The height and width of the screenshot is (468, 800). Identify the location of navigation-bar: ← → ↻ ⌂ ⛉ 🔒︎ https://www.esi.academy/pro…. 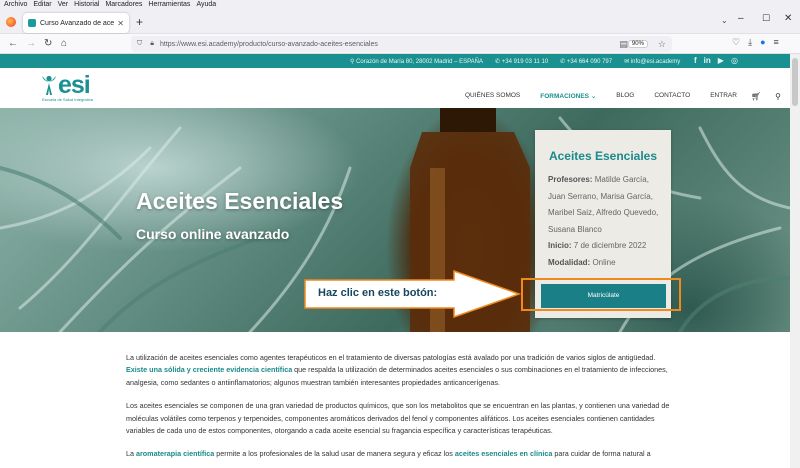
(400, 44).